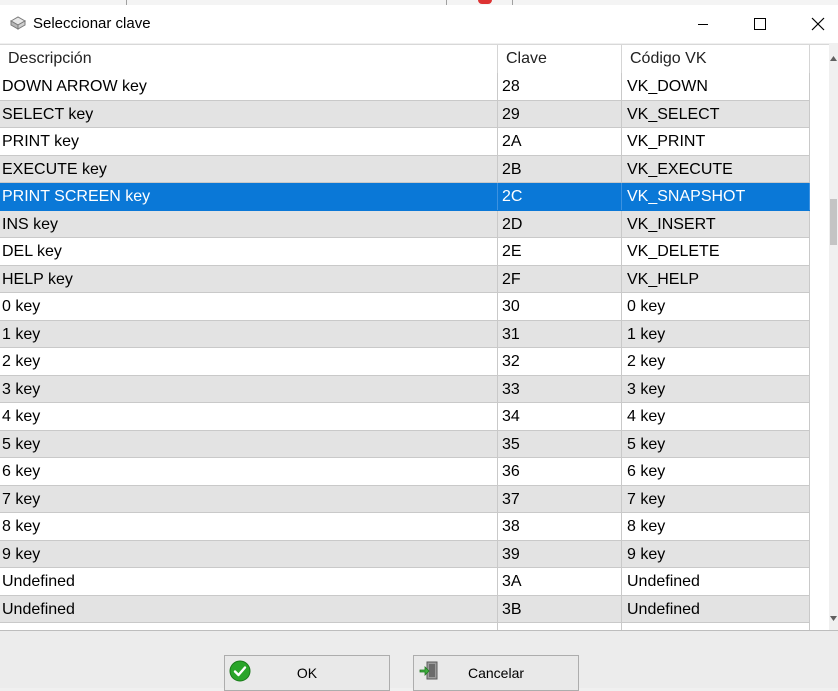 Image resolution: width=838 pixels, height=691 pixels. Describe the element at coordinates (560, 388) in the screenshot. I see `cell-key: 33` at that location.